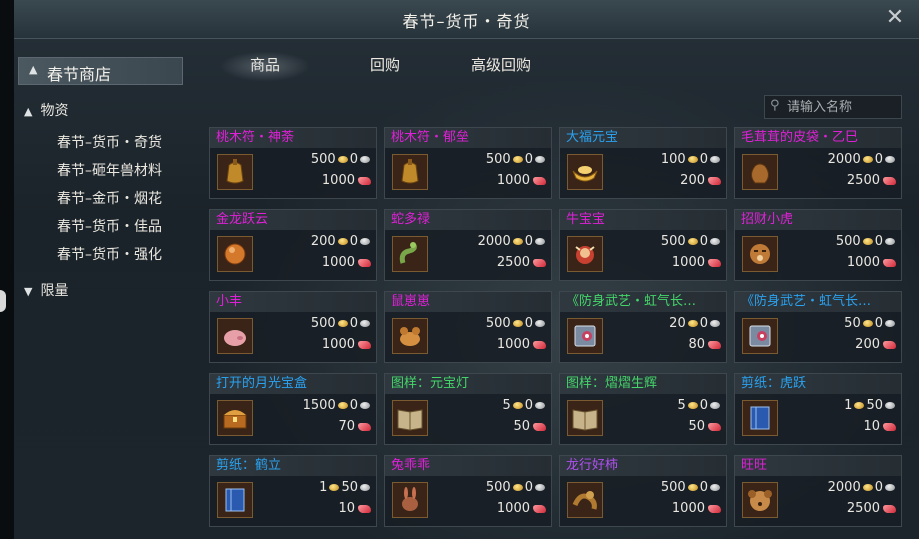 This screenshot has width=919, height=539. What do you see at coordinates (109, 226) in the screenshot?
I see `sidebar-item-fine-goods: 春节–货币・佳品` at bounding box center [109, 226].